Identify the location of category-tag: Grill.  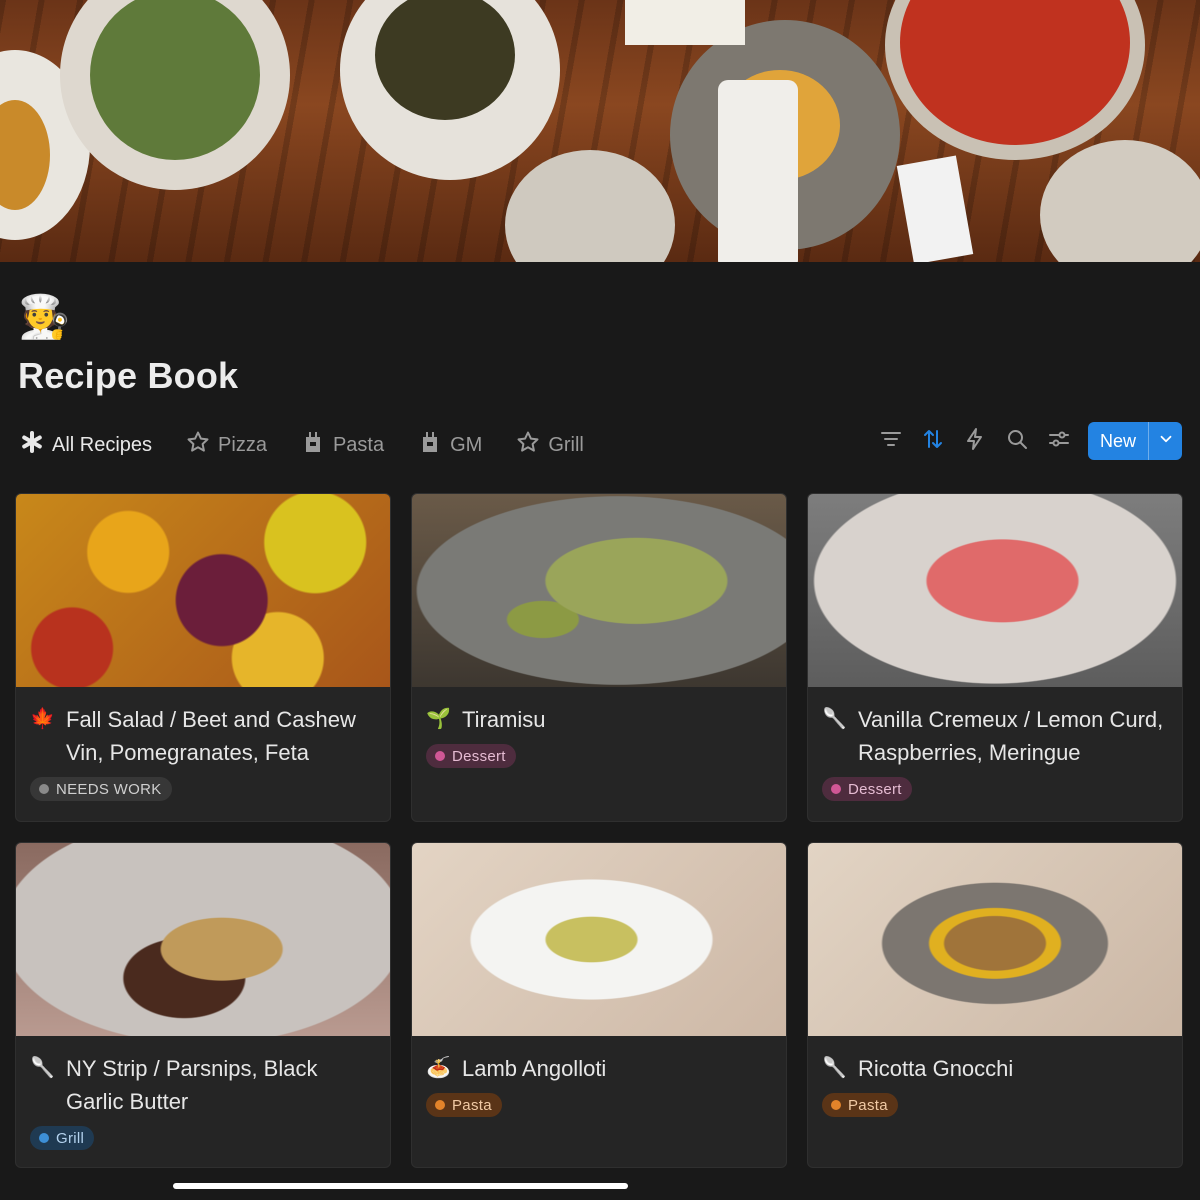
(62, 1138).